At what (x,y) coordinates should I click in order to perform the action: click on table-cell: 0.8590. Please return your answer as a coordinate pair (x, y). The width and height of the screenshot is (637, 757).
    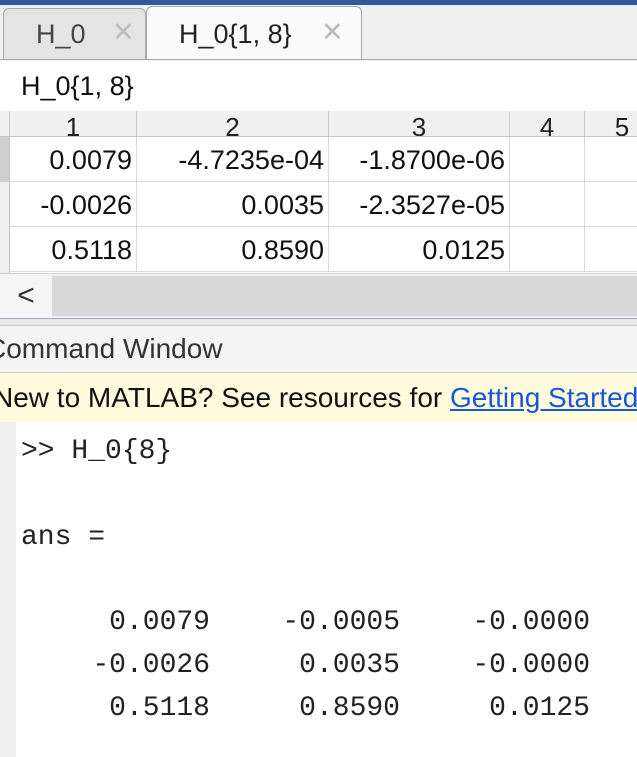
    Looking at the image, I should click on (233, 249).